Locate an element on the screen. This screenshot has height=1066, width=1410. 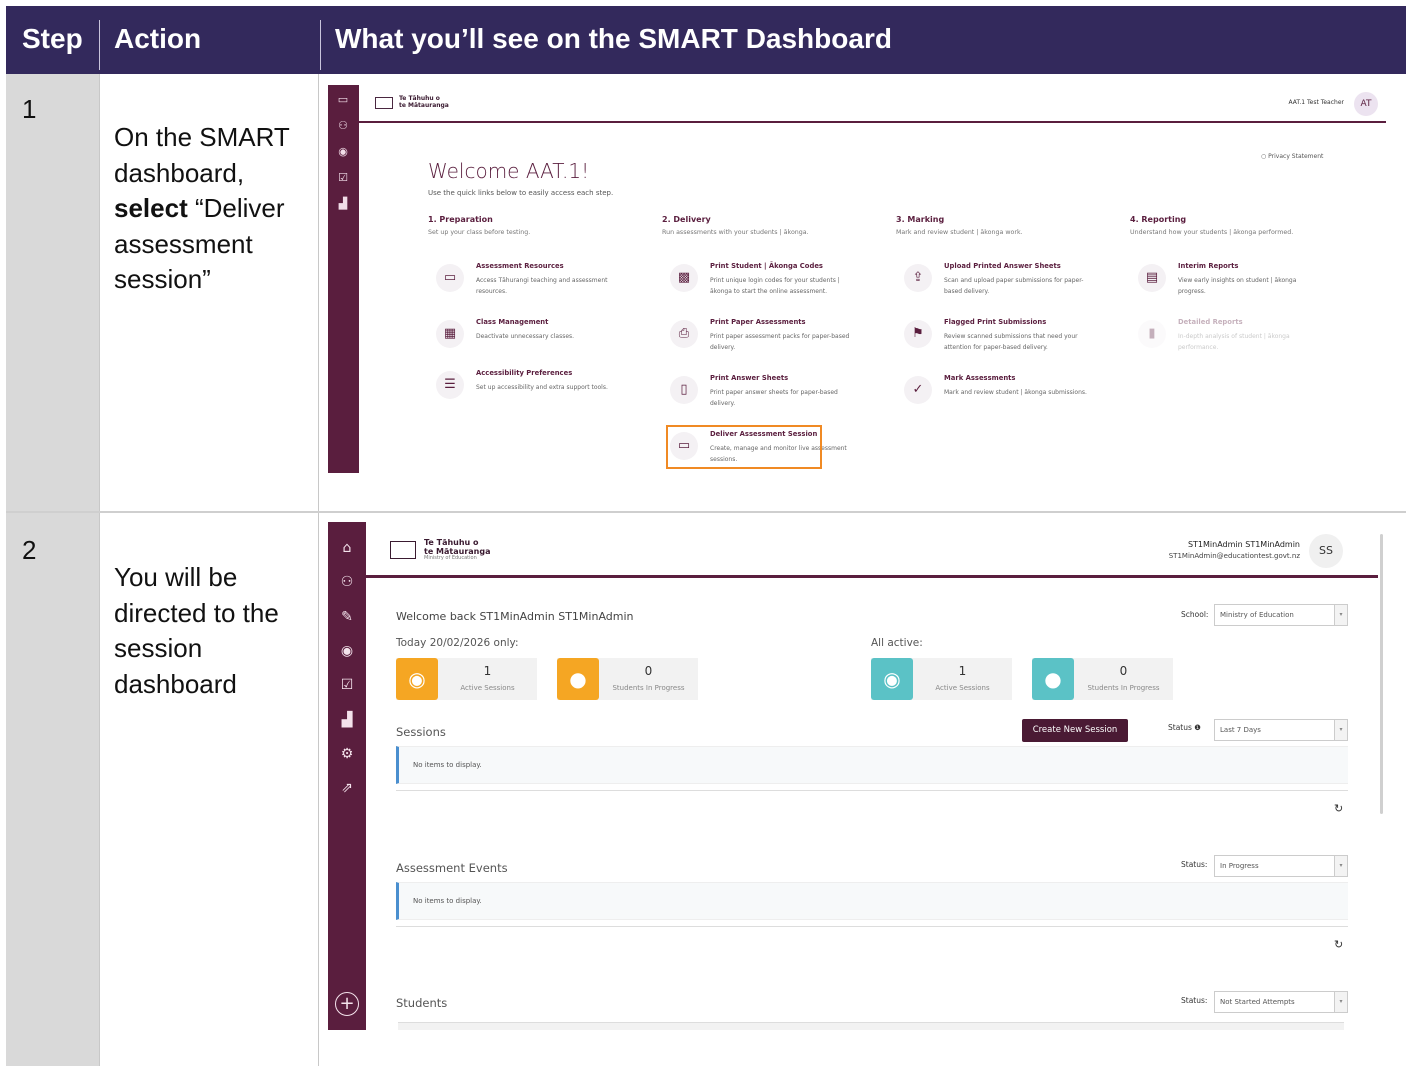
avatar: AT is located at coordinates (1366, 104).